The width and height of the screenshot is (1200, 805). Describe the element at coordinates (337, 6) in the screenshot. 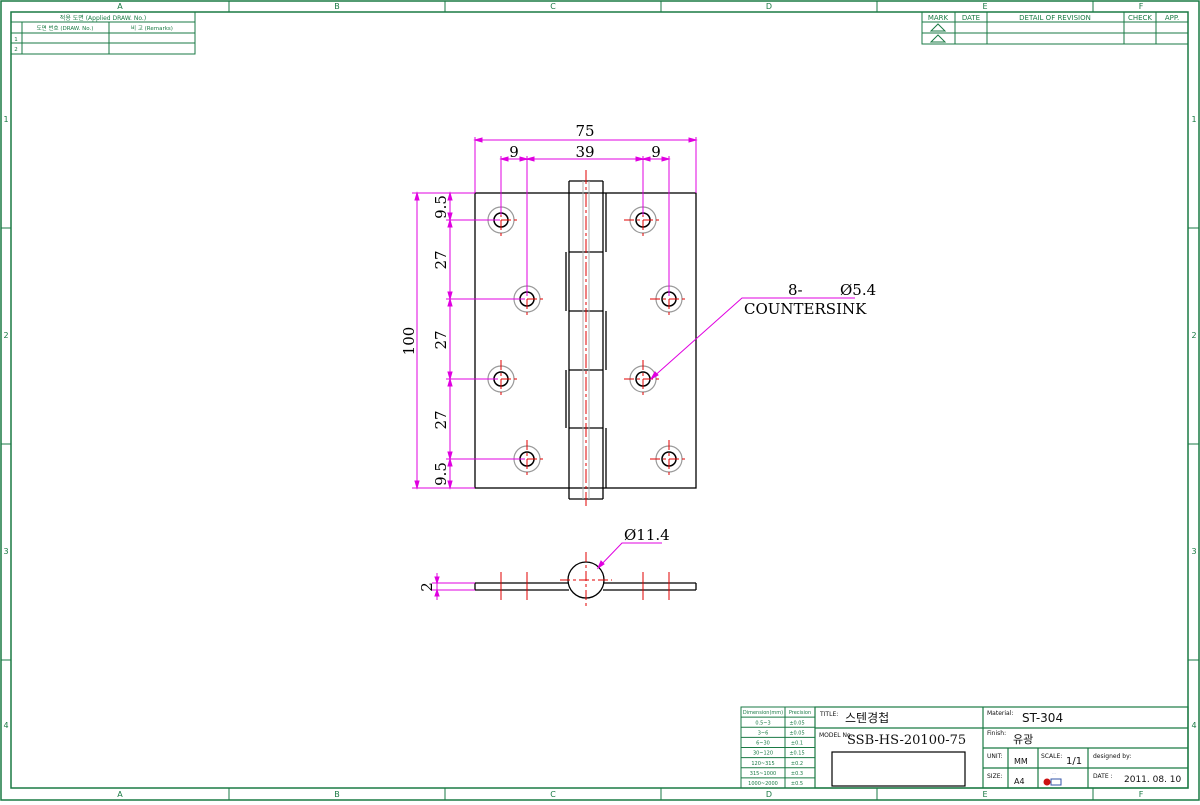

I see `zone-label-top-b: B` at that location.